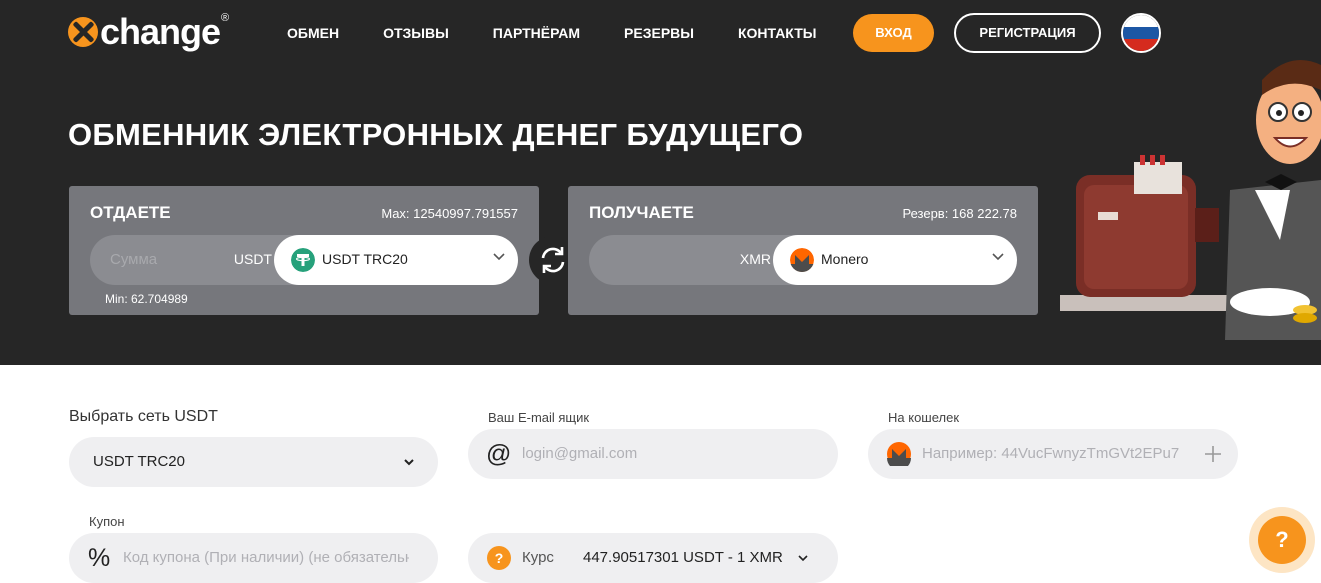 The height and width of the screenshot is (583, 1321). I want to click on email-placeholder: login@gmail.com, so click(580, 453).